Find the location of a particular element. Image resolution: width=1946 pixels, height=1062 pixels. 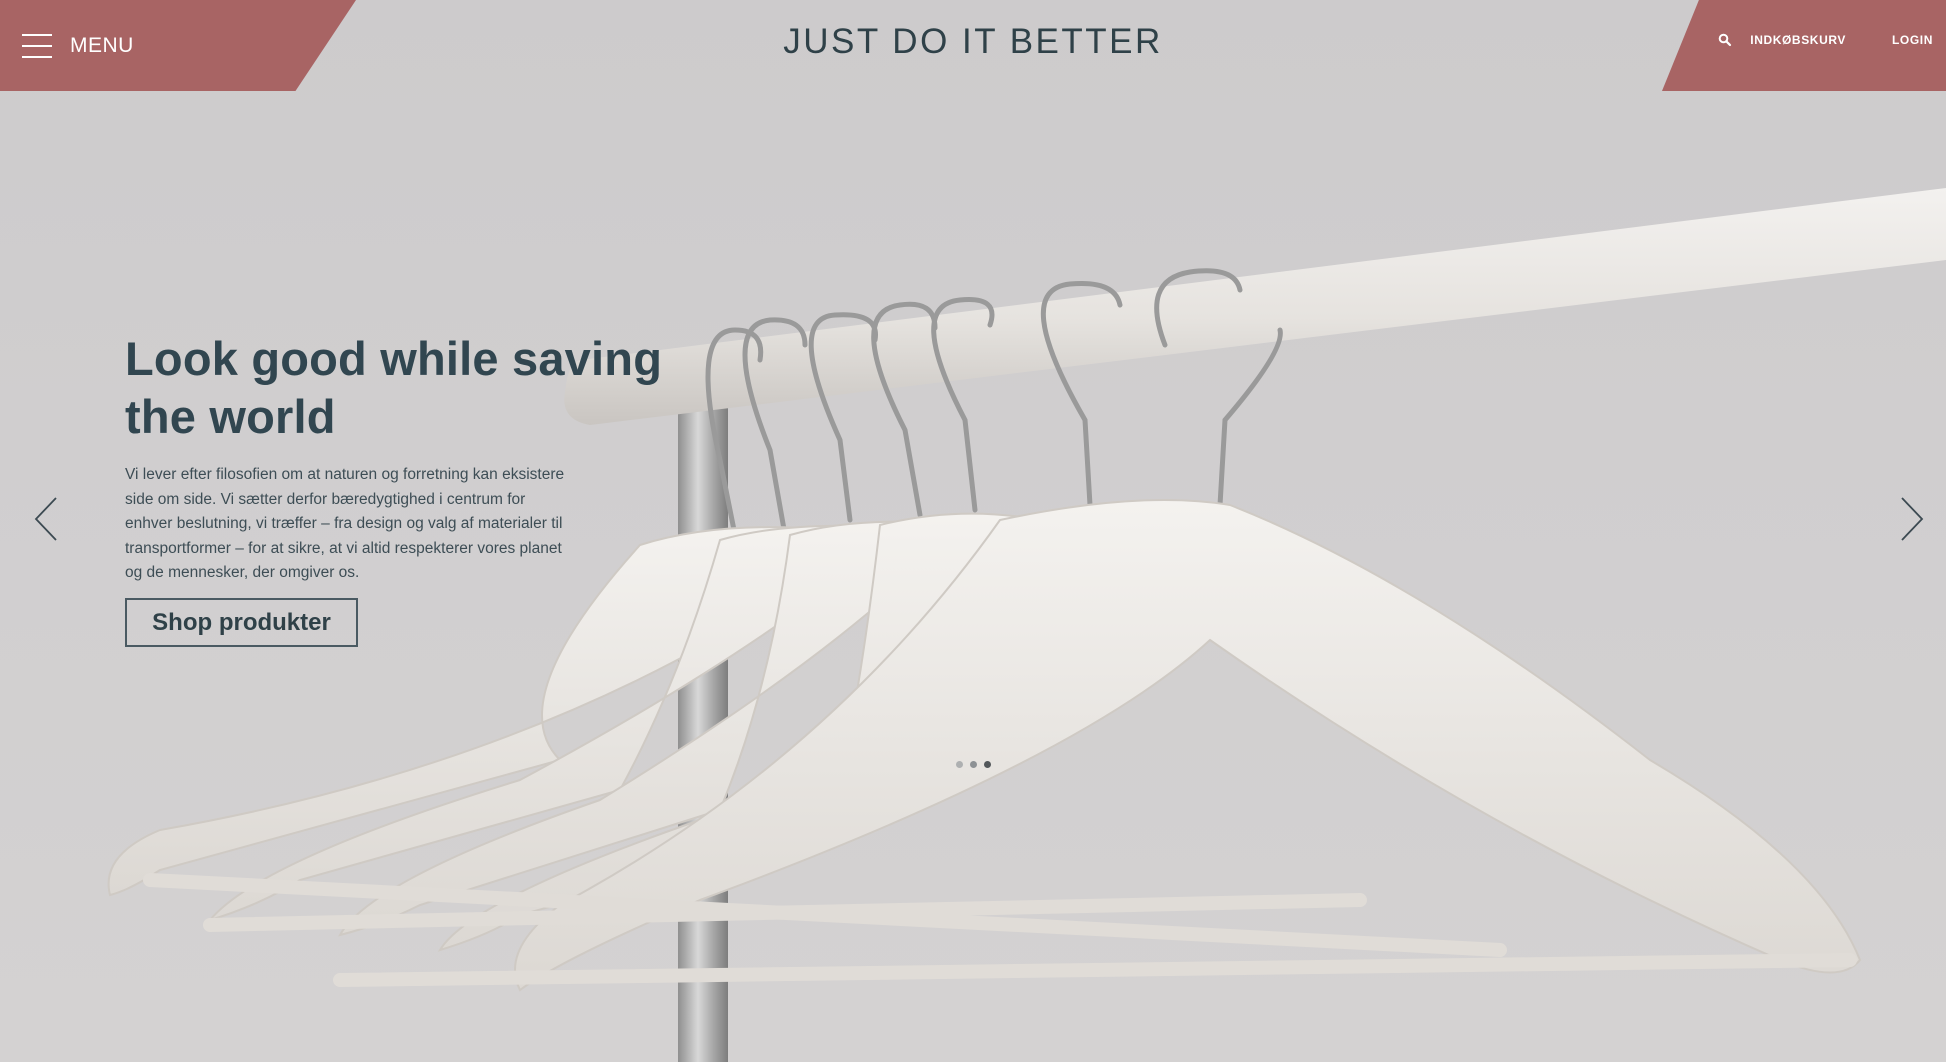

menu-label: MENU is located at coordinates (102, 45).